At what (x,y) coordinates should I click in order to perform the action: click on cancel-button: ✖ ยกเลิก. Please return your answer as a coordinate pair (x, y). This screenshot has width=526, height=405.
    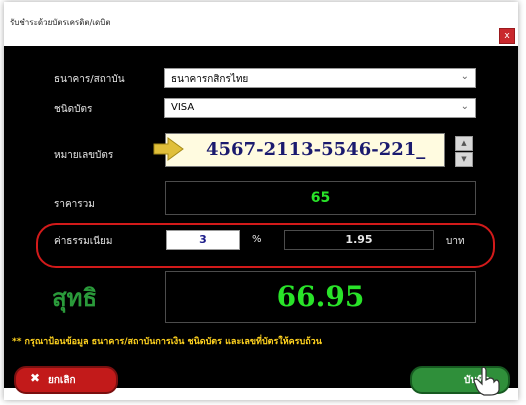
    Looking at the image, I should click on (66, 380).